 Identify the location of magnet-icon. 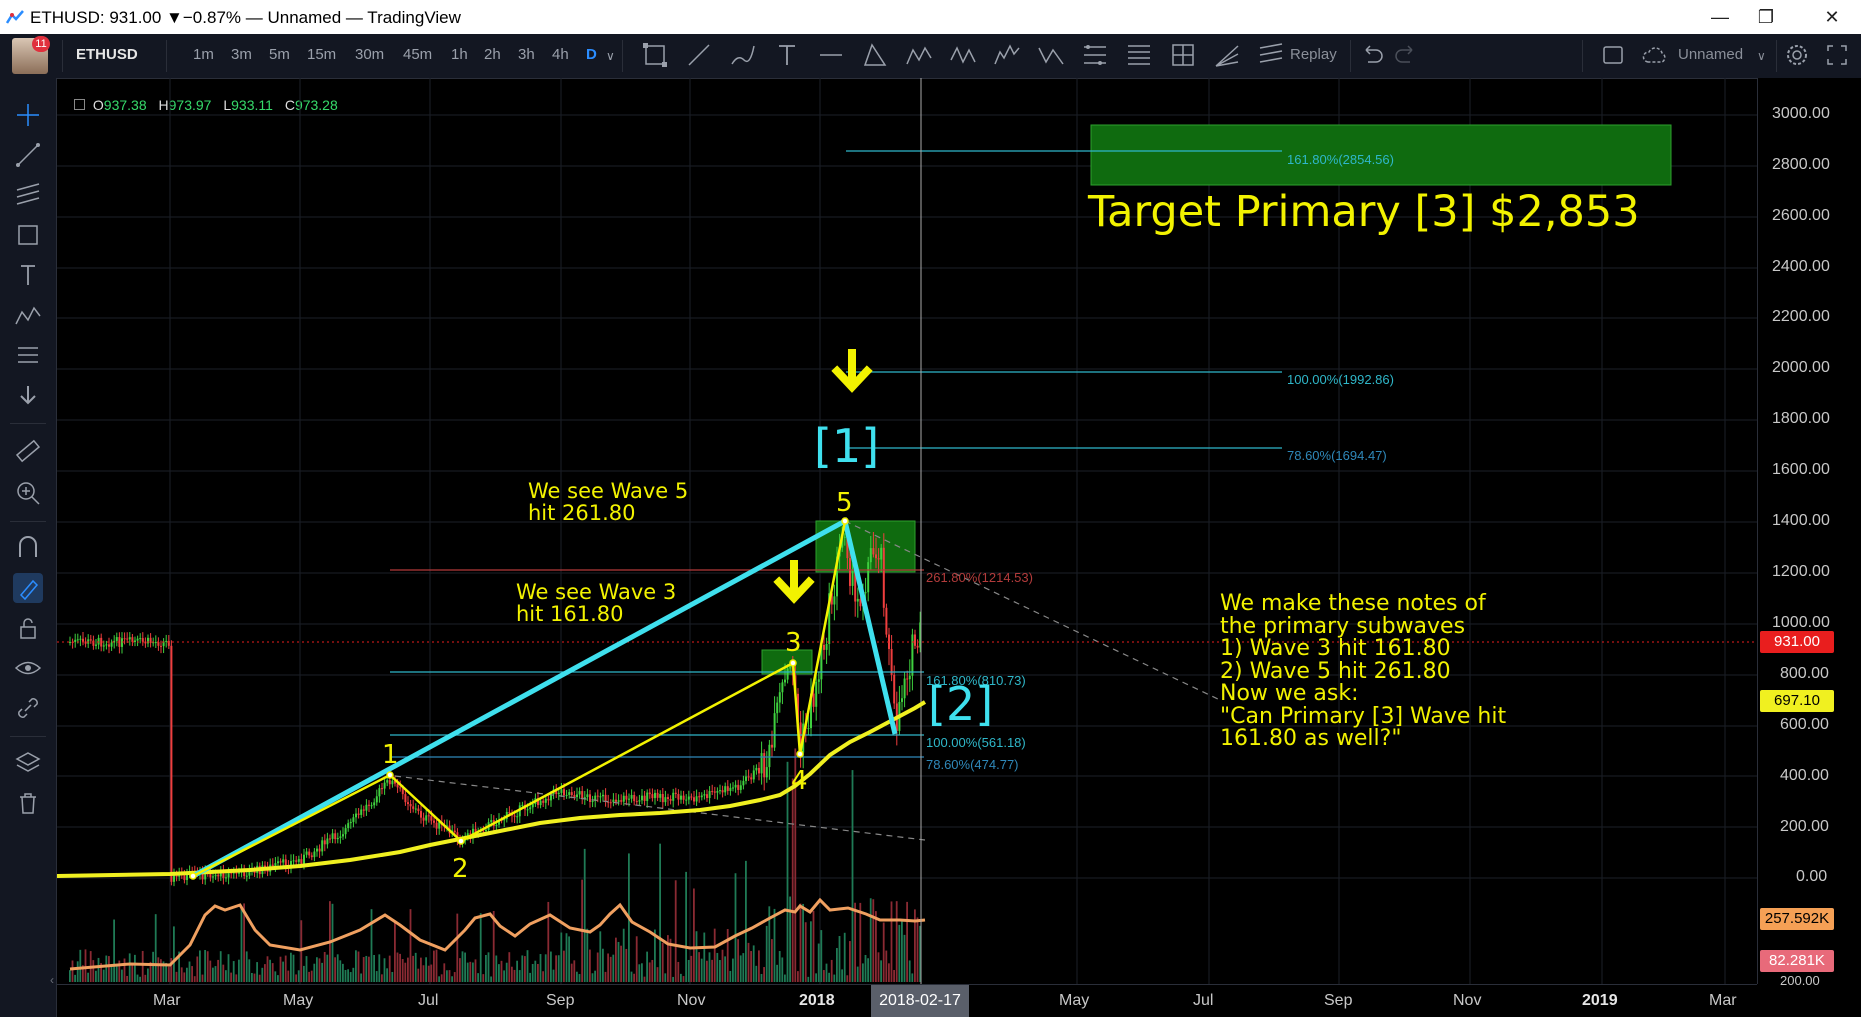
(28, 548).